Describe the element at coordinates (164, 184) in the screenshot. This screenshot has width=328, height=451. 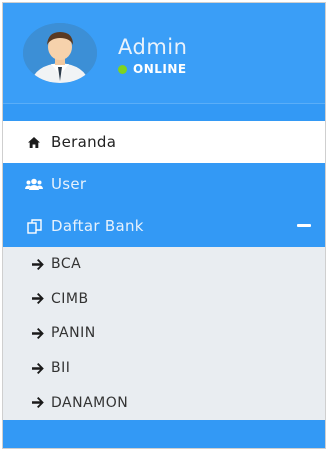
I see `sidebar-item-user: User` at that location.